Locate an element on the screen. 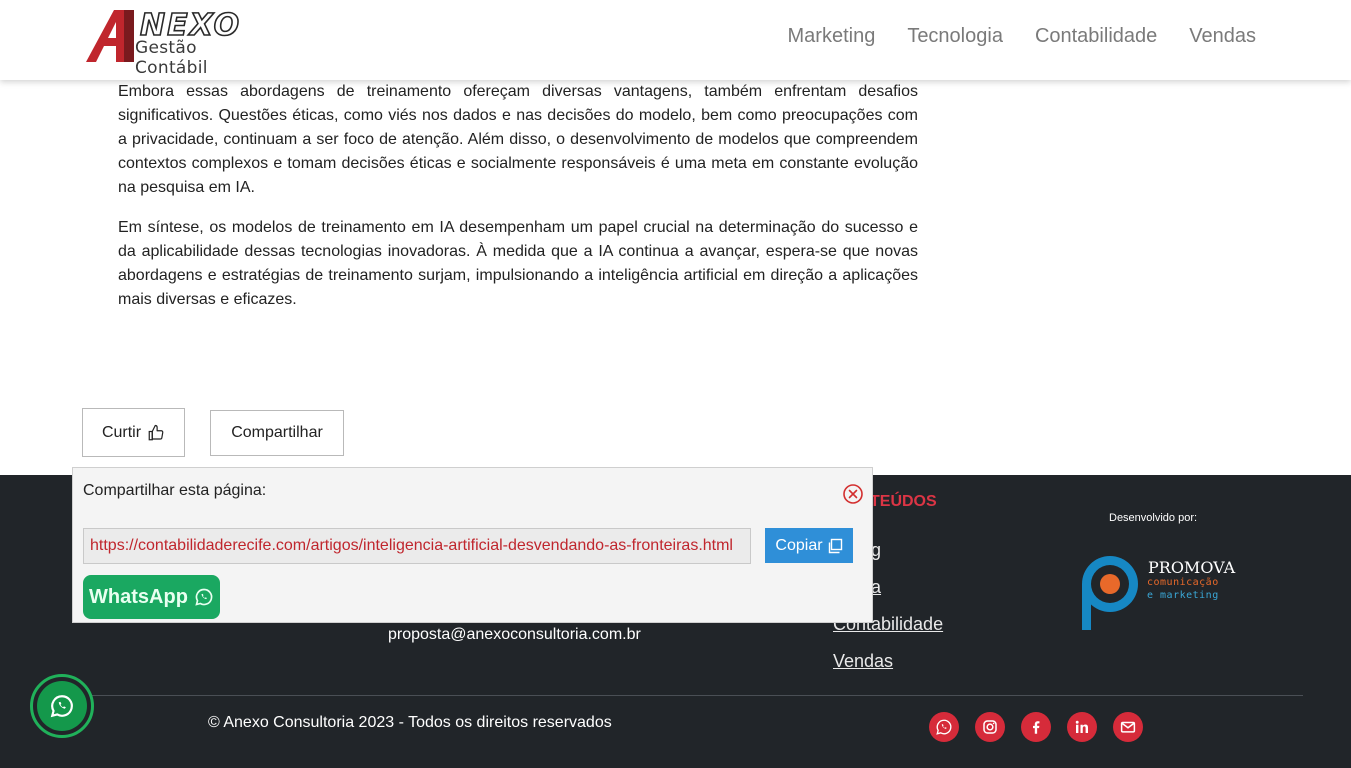 The width and height of the screenshot is (1351, 768). close-icon is located at coordinates (853, 494).